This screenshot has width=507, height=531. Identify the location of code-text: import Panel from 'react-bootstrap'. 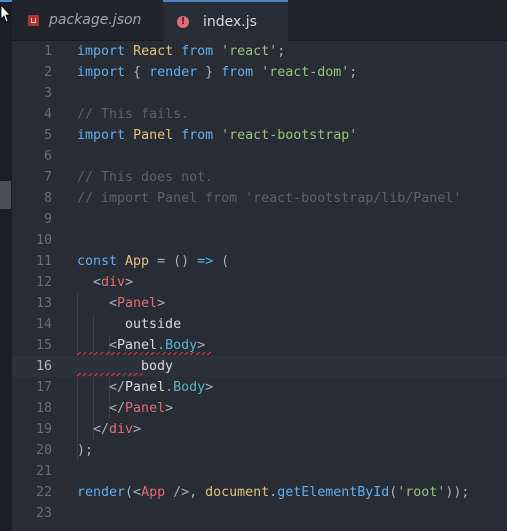
(217, 135).